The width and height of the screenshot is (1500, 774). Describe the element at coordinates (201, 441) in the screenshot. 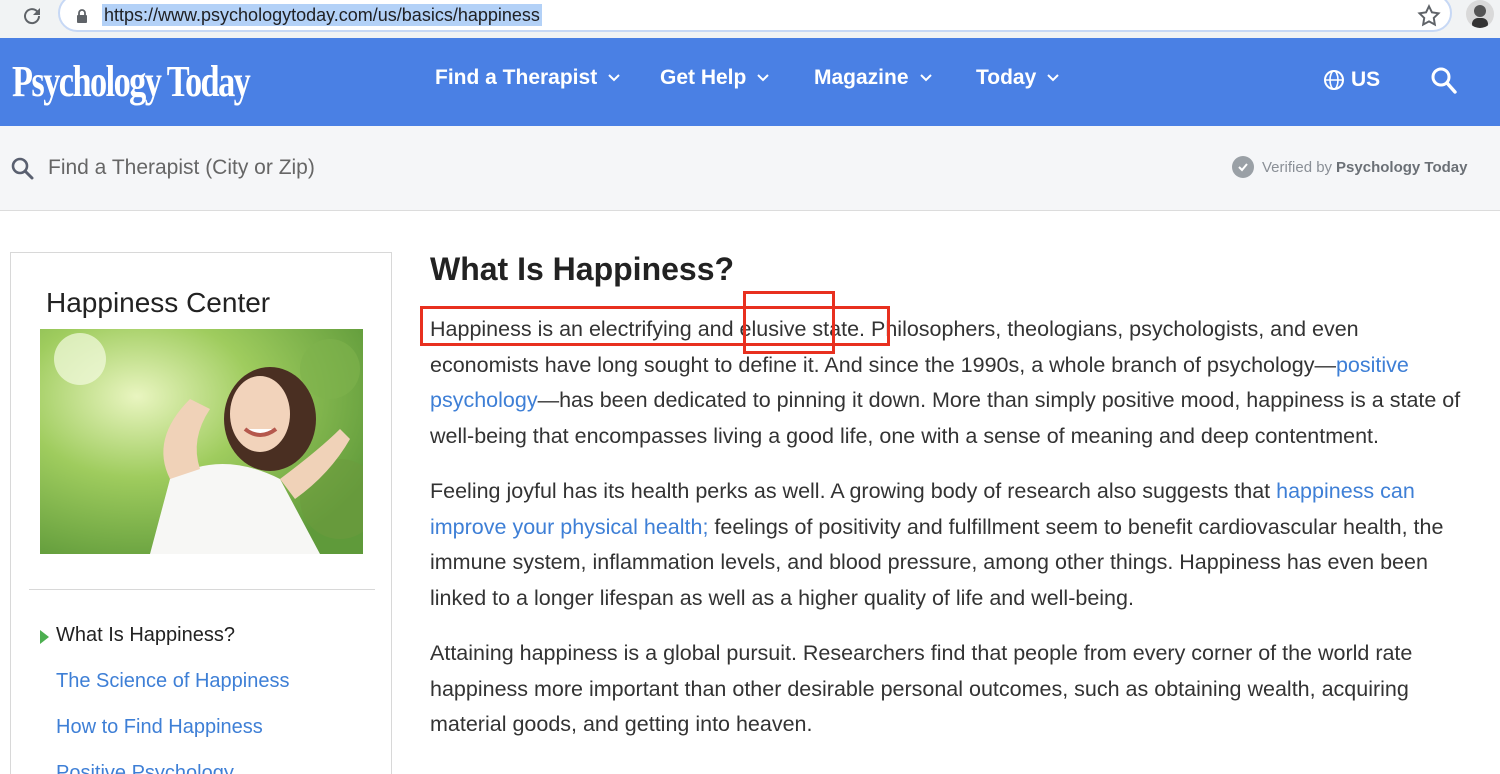

I see `happy-woman-image` at that location.